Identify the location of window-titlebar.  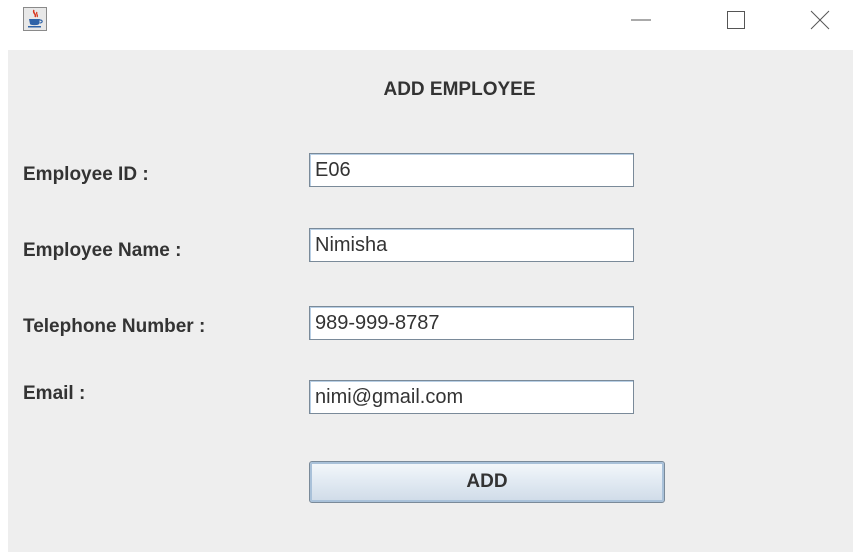
(426, 25).